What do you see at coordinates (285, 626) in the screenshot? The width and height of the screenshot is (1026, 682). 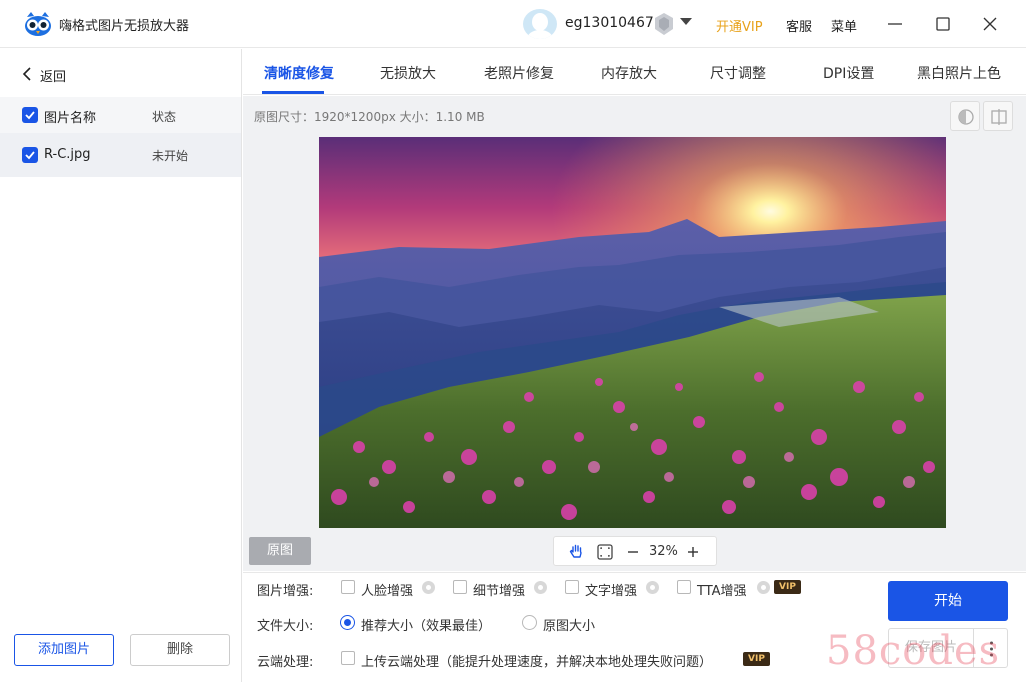 I see `file-size-label: 文件大小:` at bounding box center [285, 626].